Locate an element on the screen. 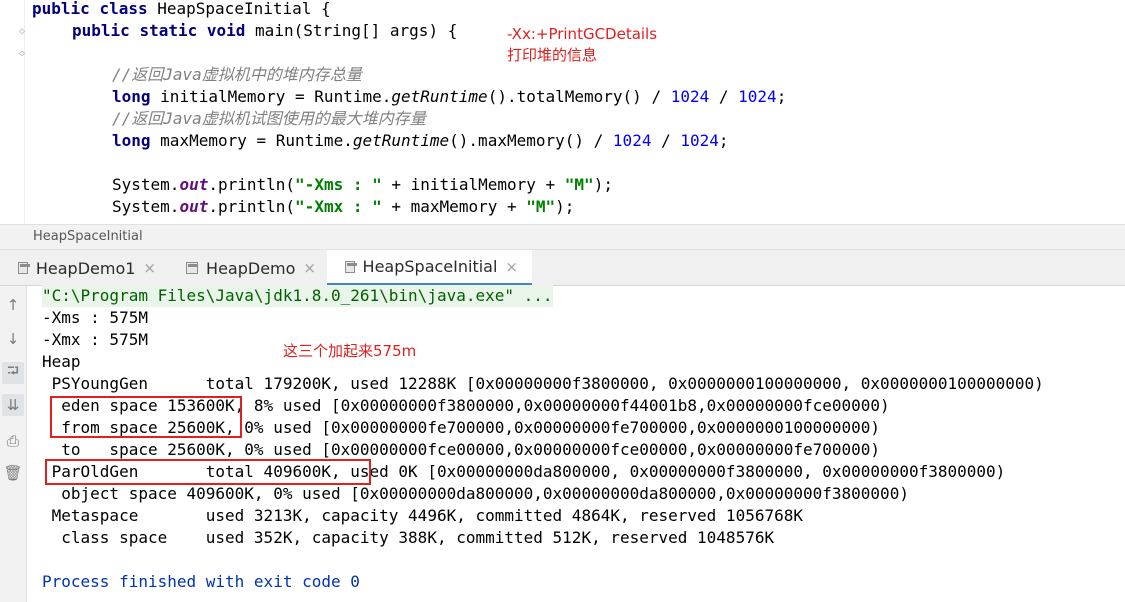 Image resolution: width=1125 pixels, height=602 pixels. trash-icon: 🗑 is located at coordinates (13, 473).